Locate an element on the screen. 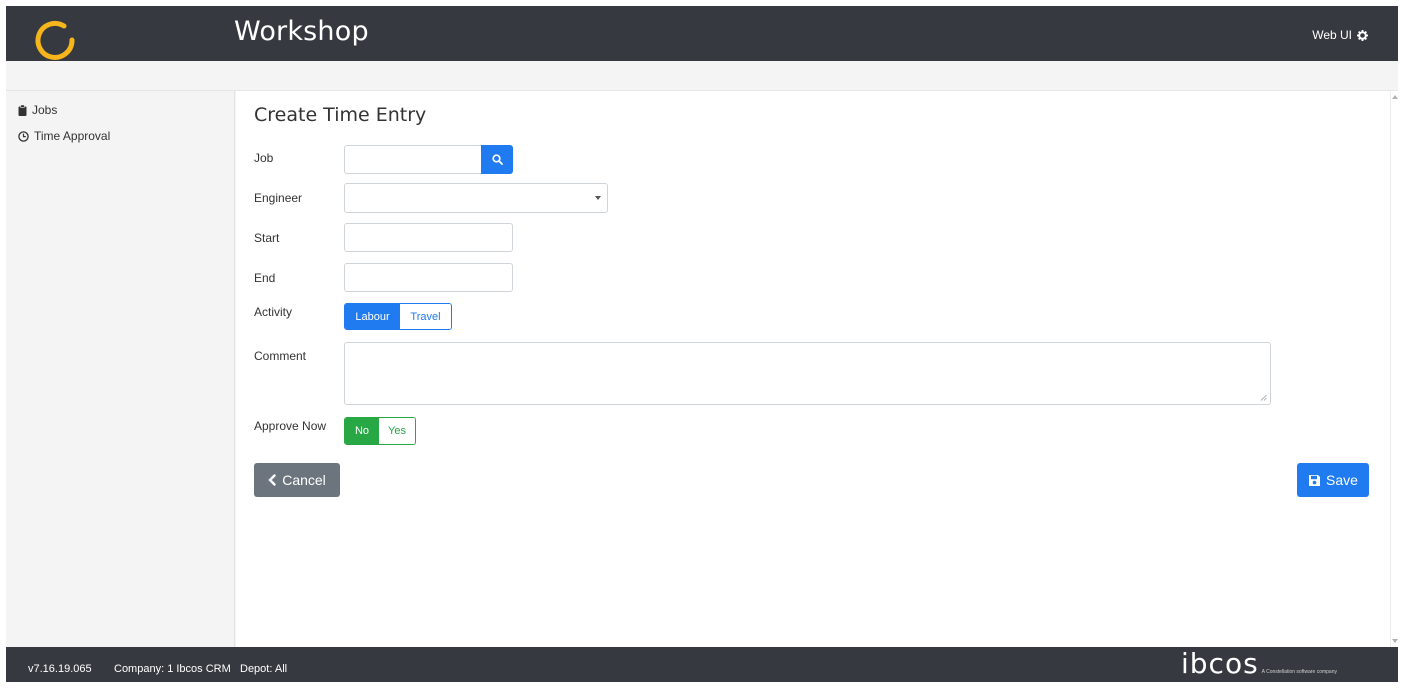 The height and width of the screenshot is (688, 1404). activity-toggle: Labour Travel is located at coordinates (398, 316).